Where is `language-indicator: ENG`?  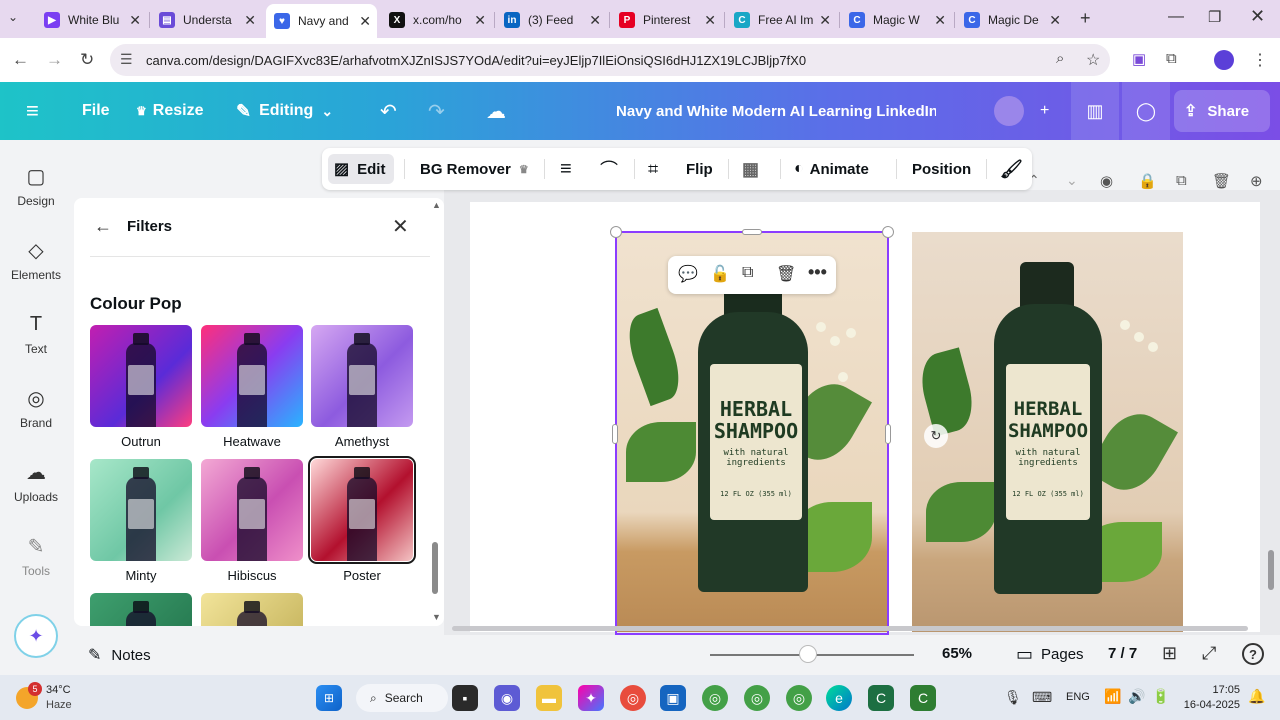 language-indicator: ENG is located at coordinates (1078, 697).